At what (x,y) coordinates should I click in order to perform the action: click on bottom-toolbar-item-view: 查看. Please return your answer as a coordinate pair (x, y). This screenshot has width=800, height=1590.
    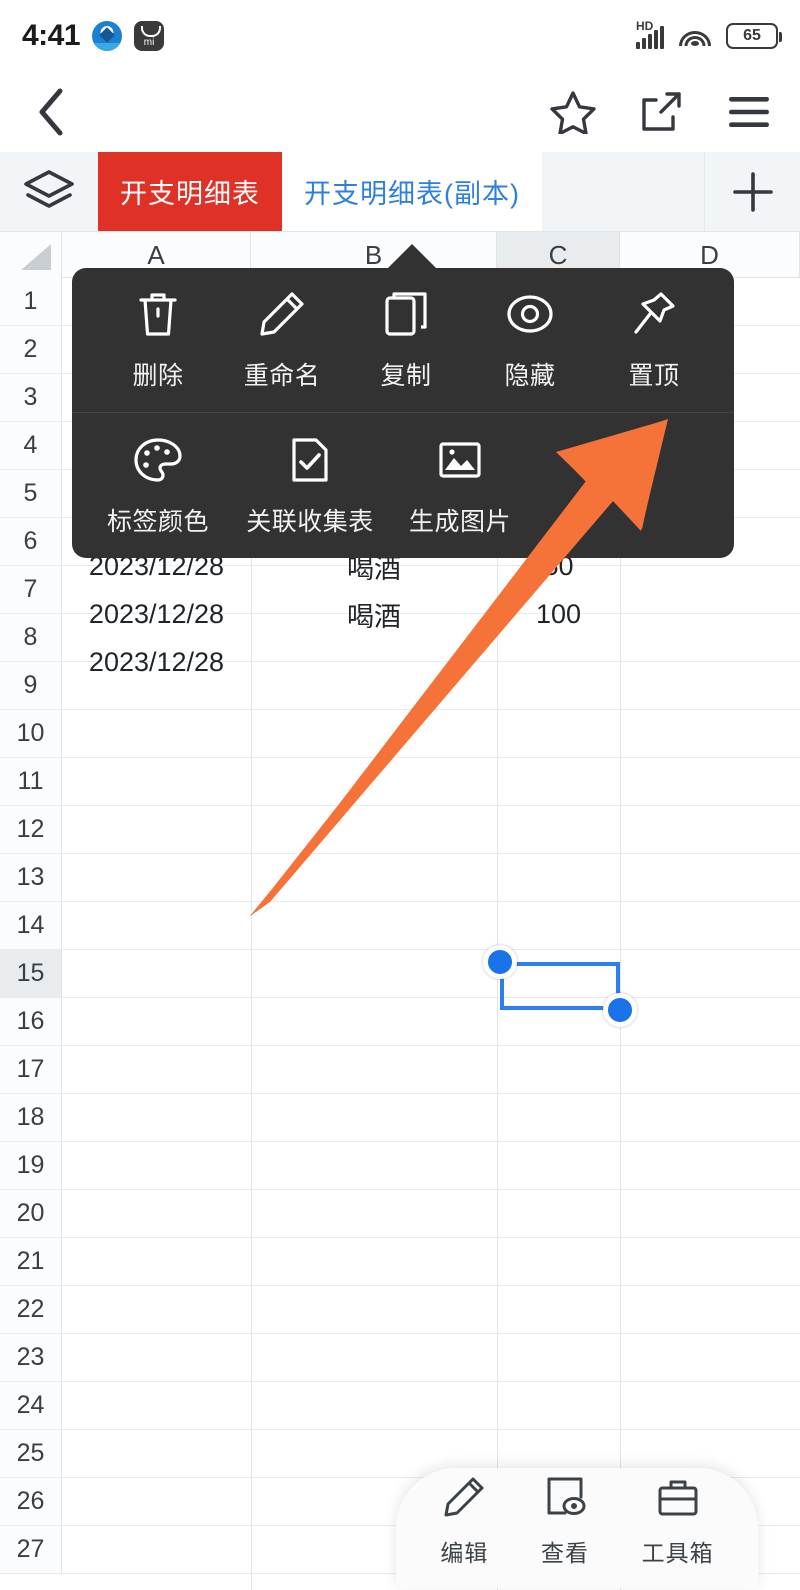
    Looking at the image, I should click on (565, 1521).